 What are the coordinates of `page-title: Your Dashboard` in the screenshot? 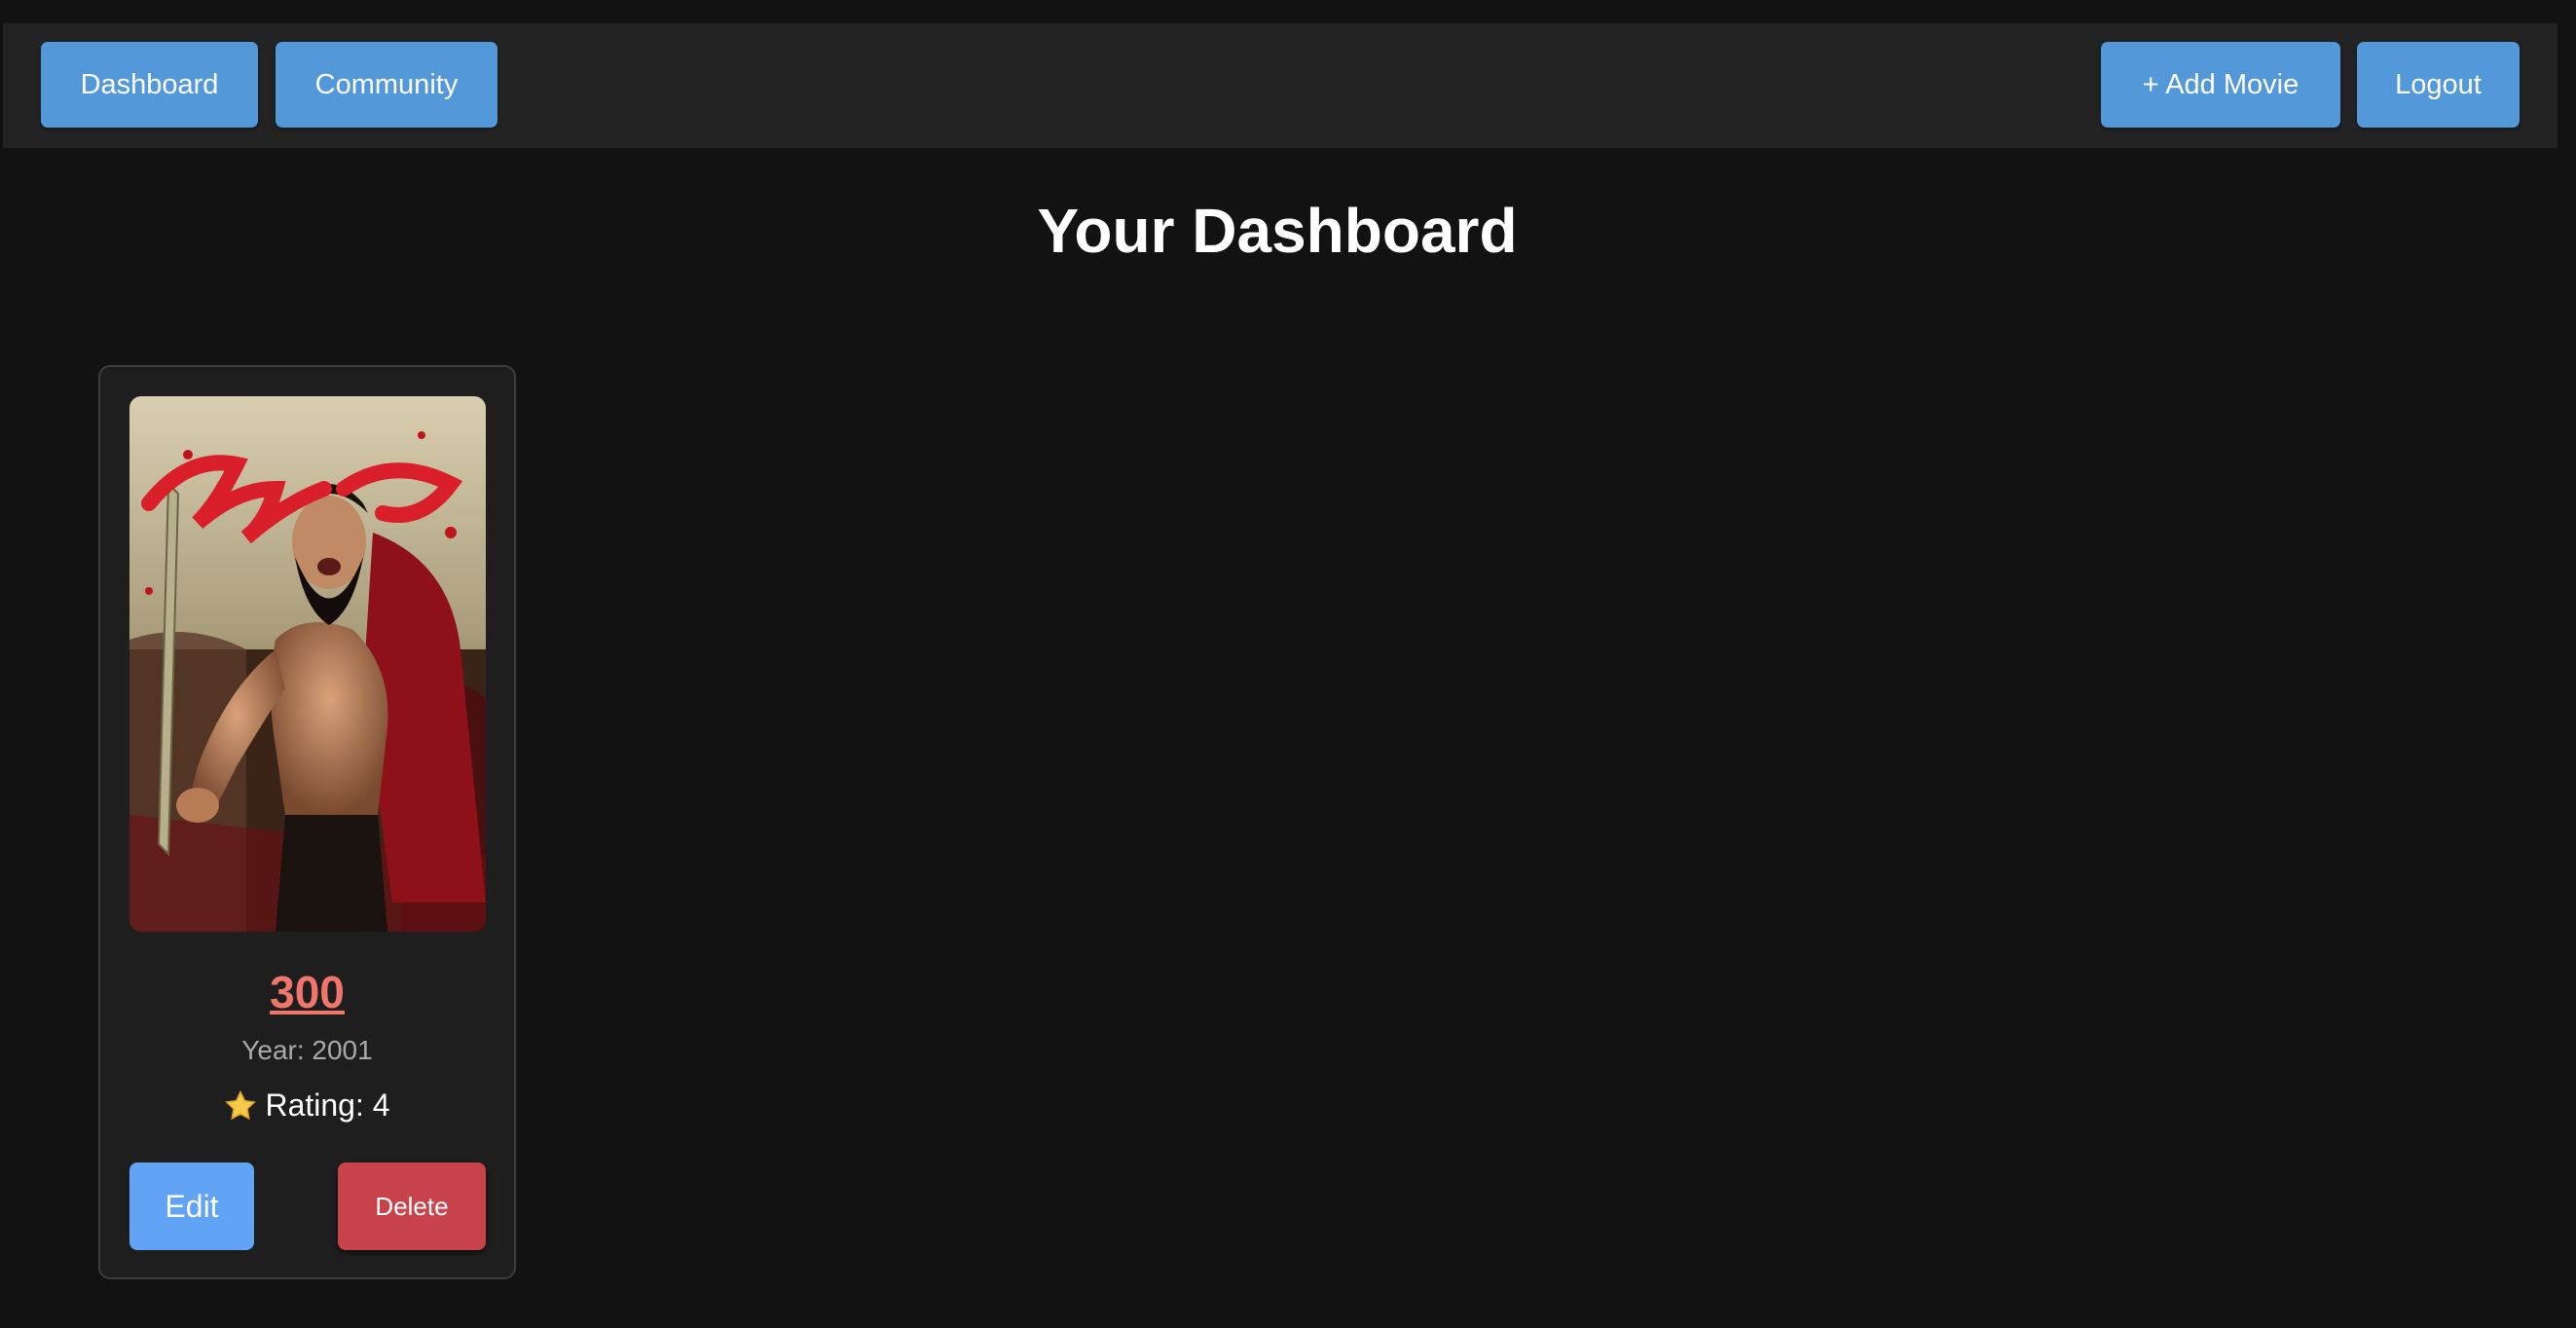 It's located at (1277, 231).